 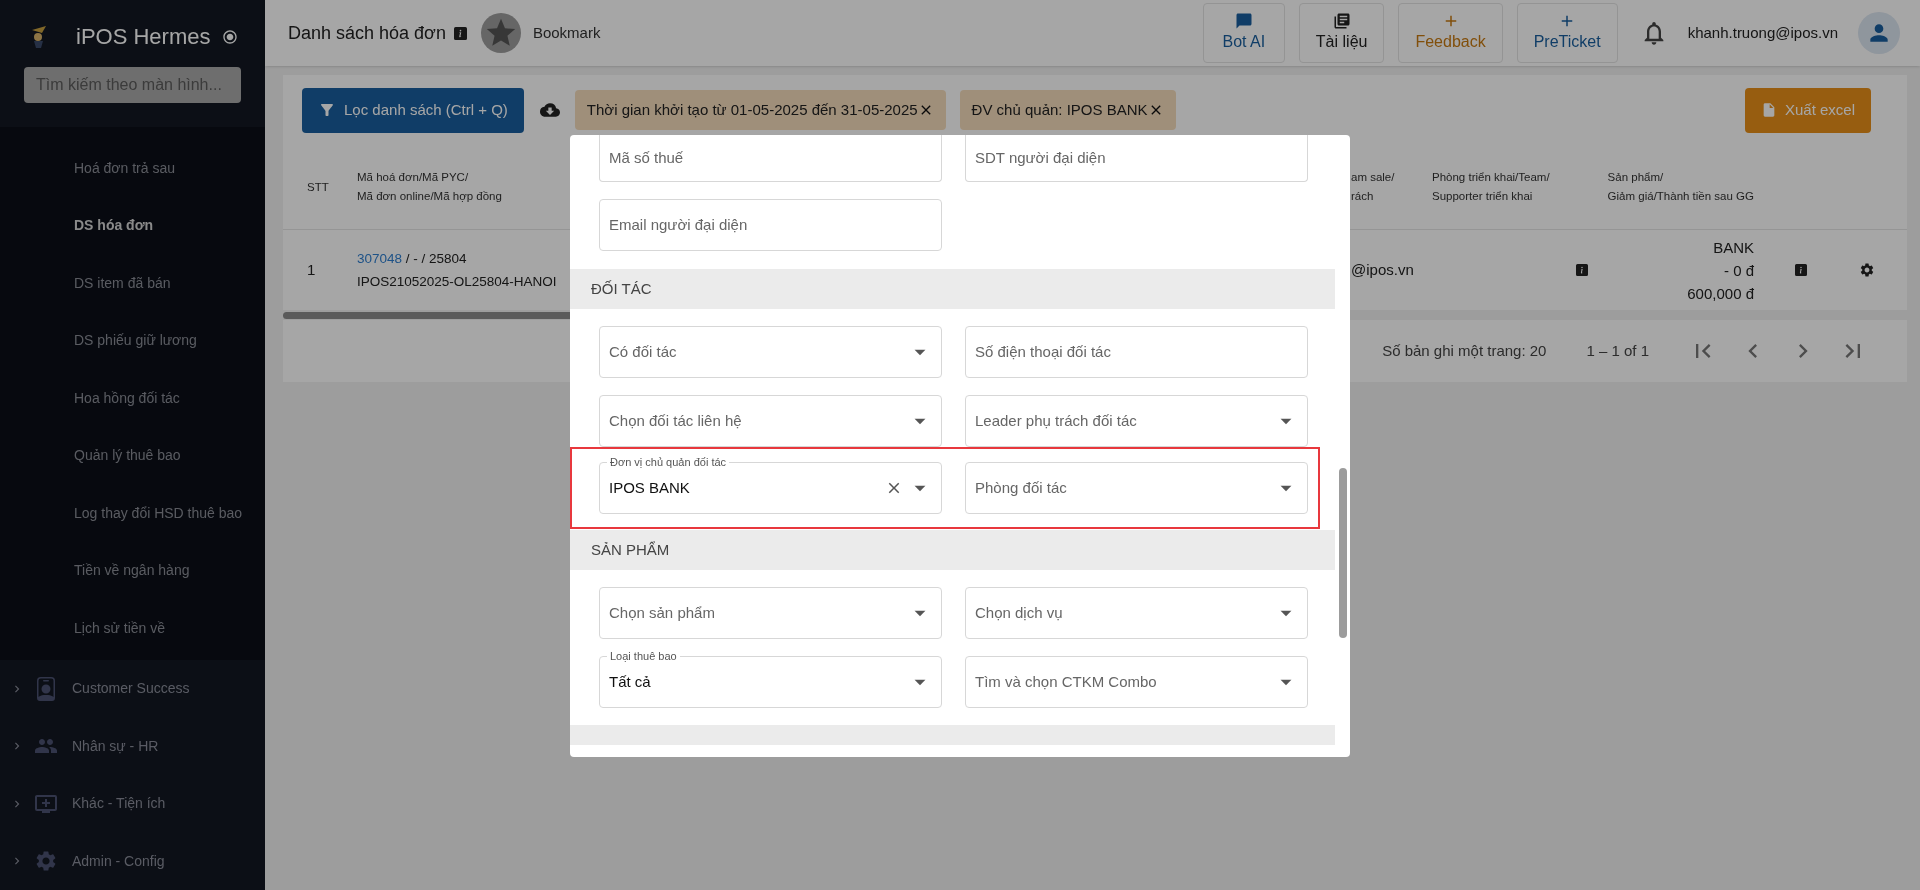 I want to click on field-placeholder: Tìm và chọn CTKM Combo, so click(x=1066, y=681).